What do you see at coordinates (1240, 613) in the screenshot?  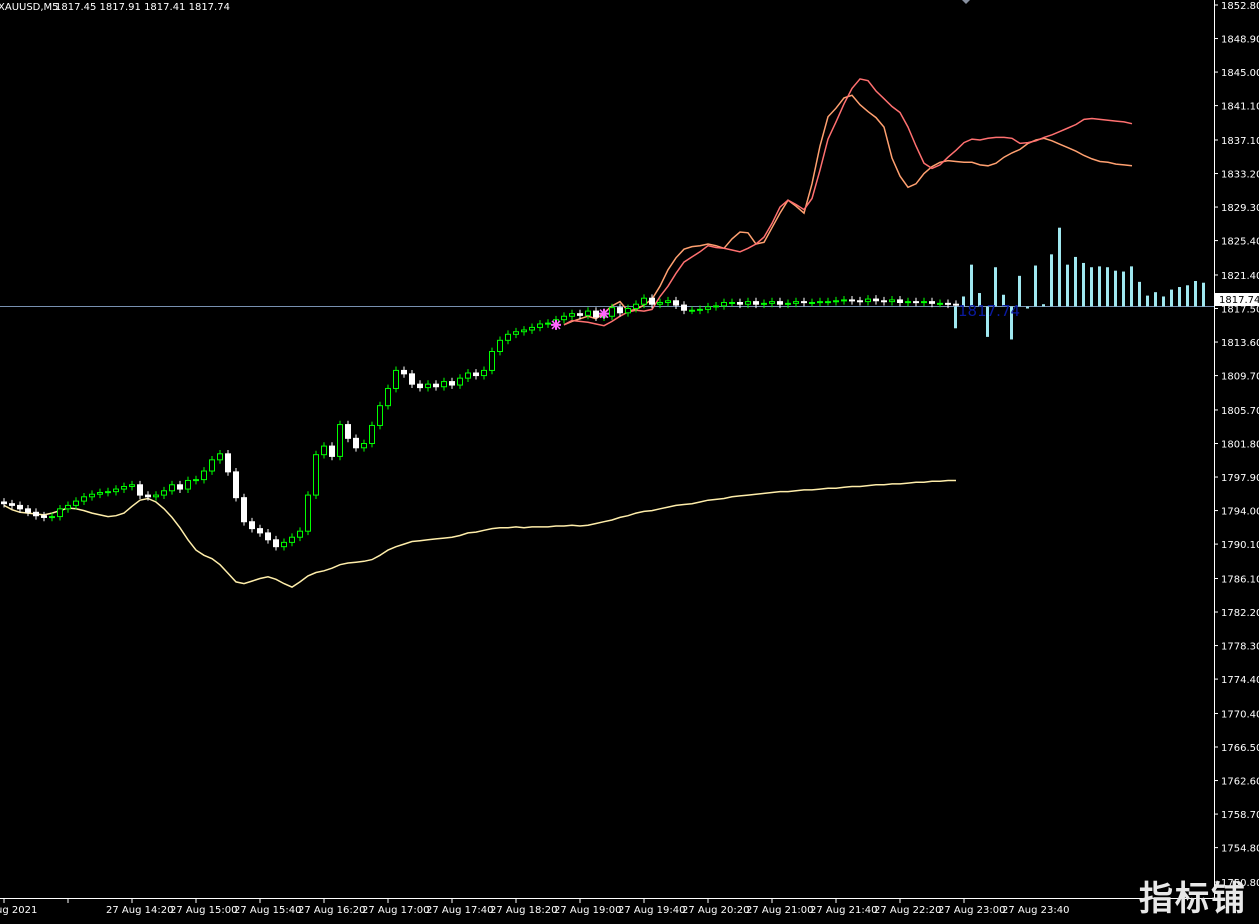 I see `y-tick-label: 1782.20` at bounding box center [1240, 613].